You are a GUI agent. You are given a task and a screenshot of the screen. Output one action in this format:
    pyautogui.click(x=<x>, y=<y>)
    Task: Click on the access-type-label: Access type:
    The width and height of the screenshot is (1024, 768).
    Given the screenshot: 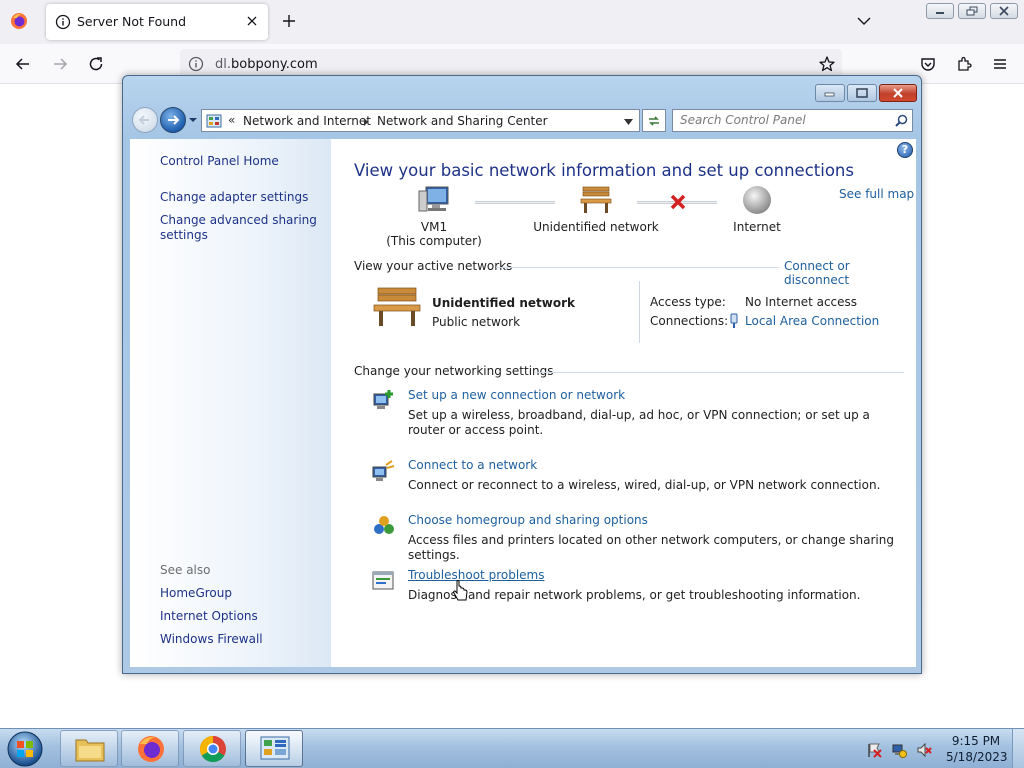 What is the action you would take?
    pyautogui.click(x=688, y=302)
    